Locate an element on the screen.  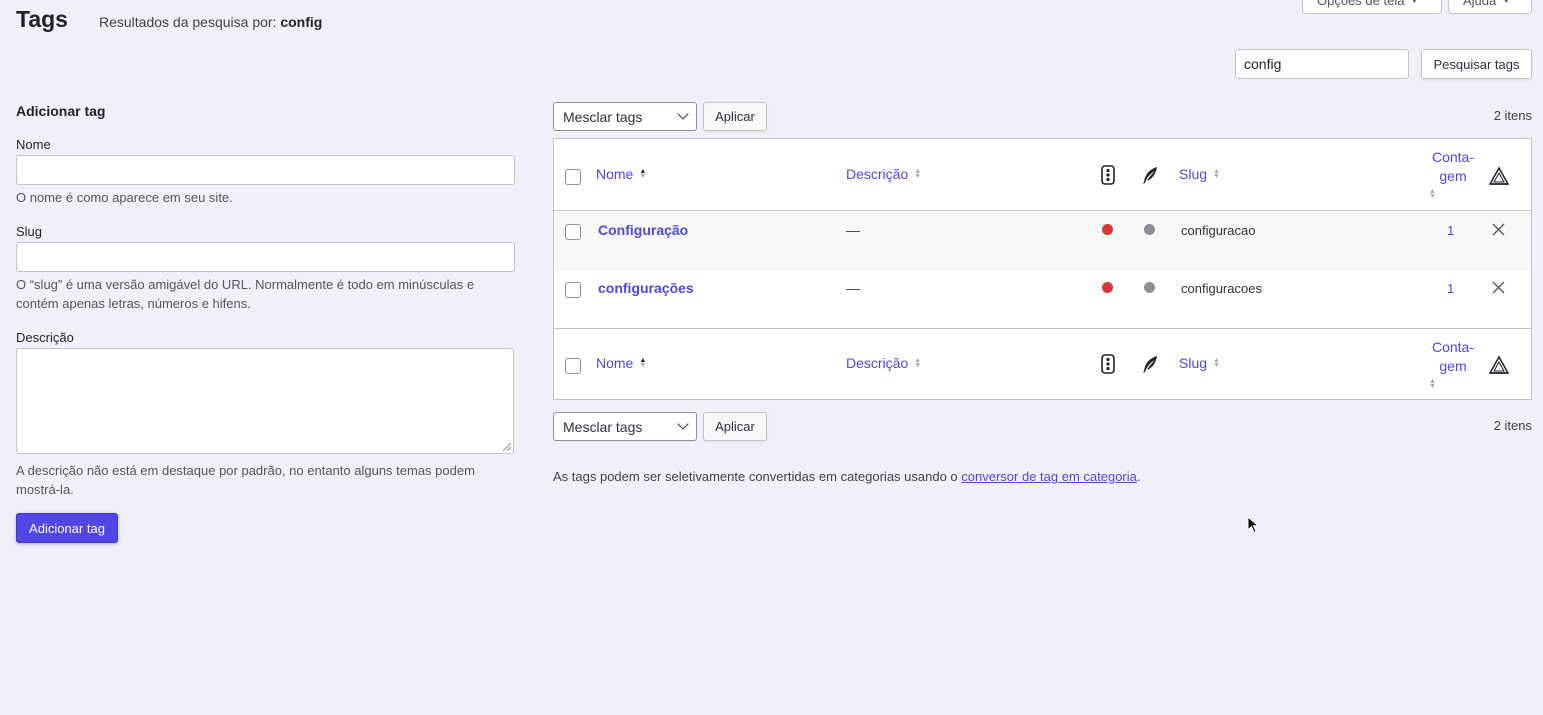
search-result-text: Resultados da pesquisa por: config is located at coordinates (210, 22).